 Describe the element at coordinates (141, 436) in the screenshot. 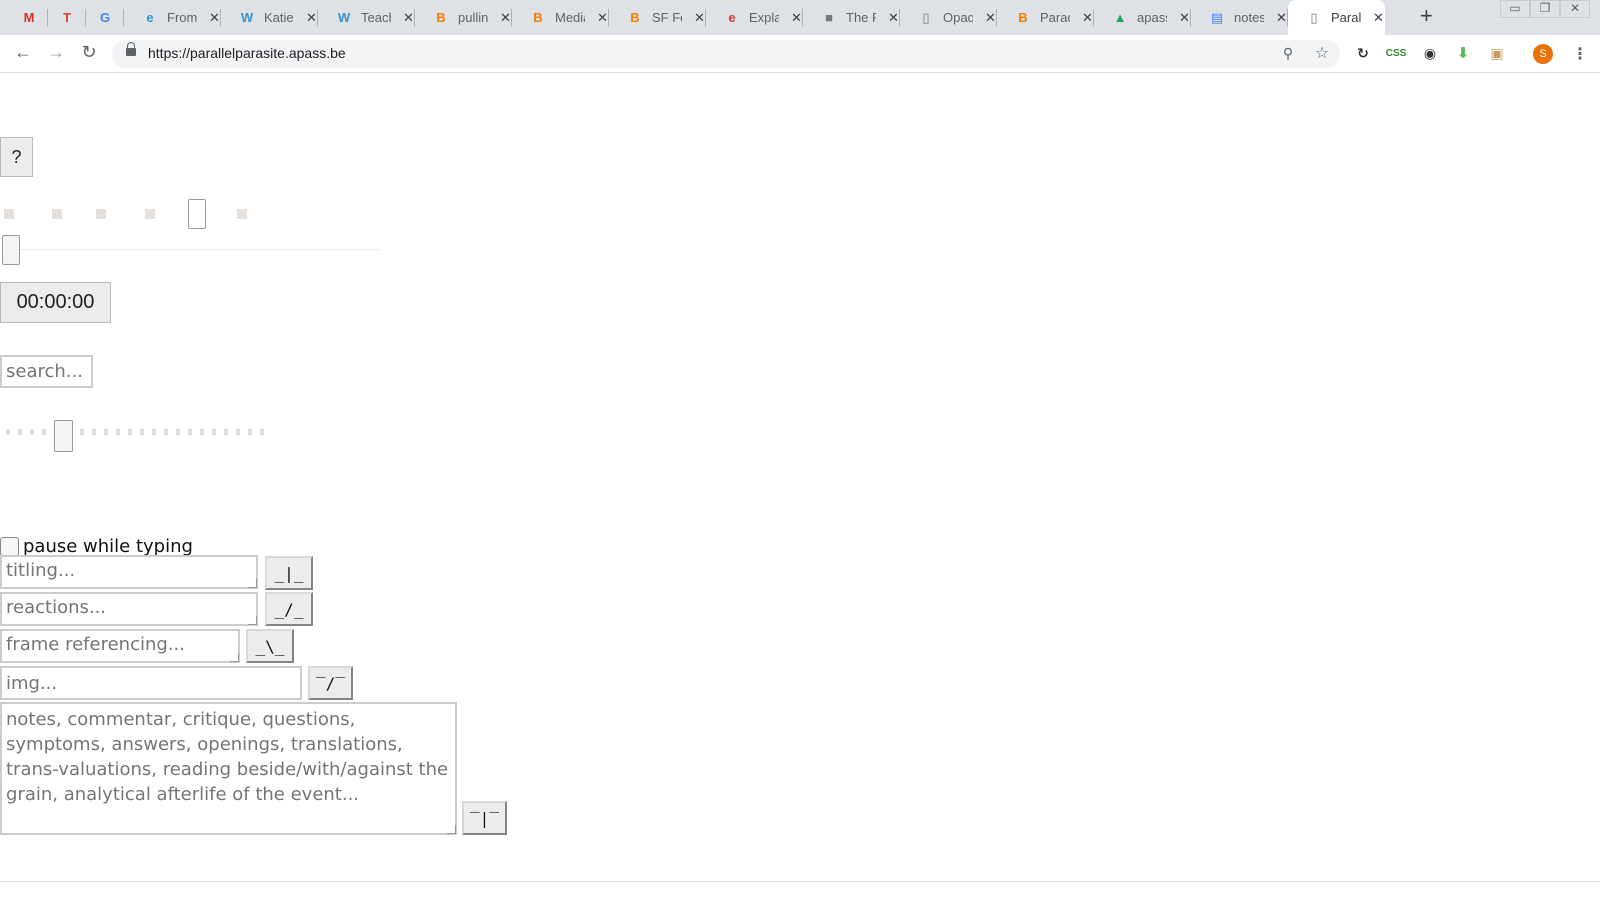

I see `speed-slider` at that location.